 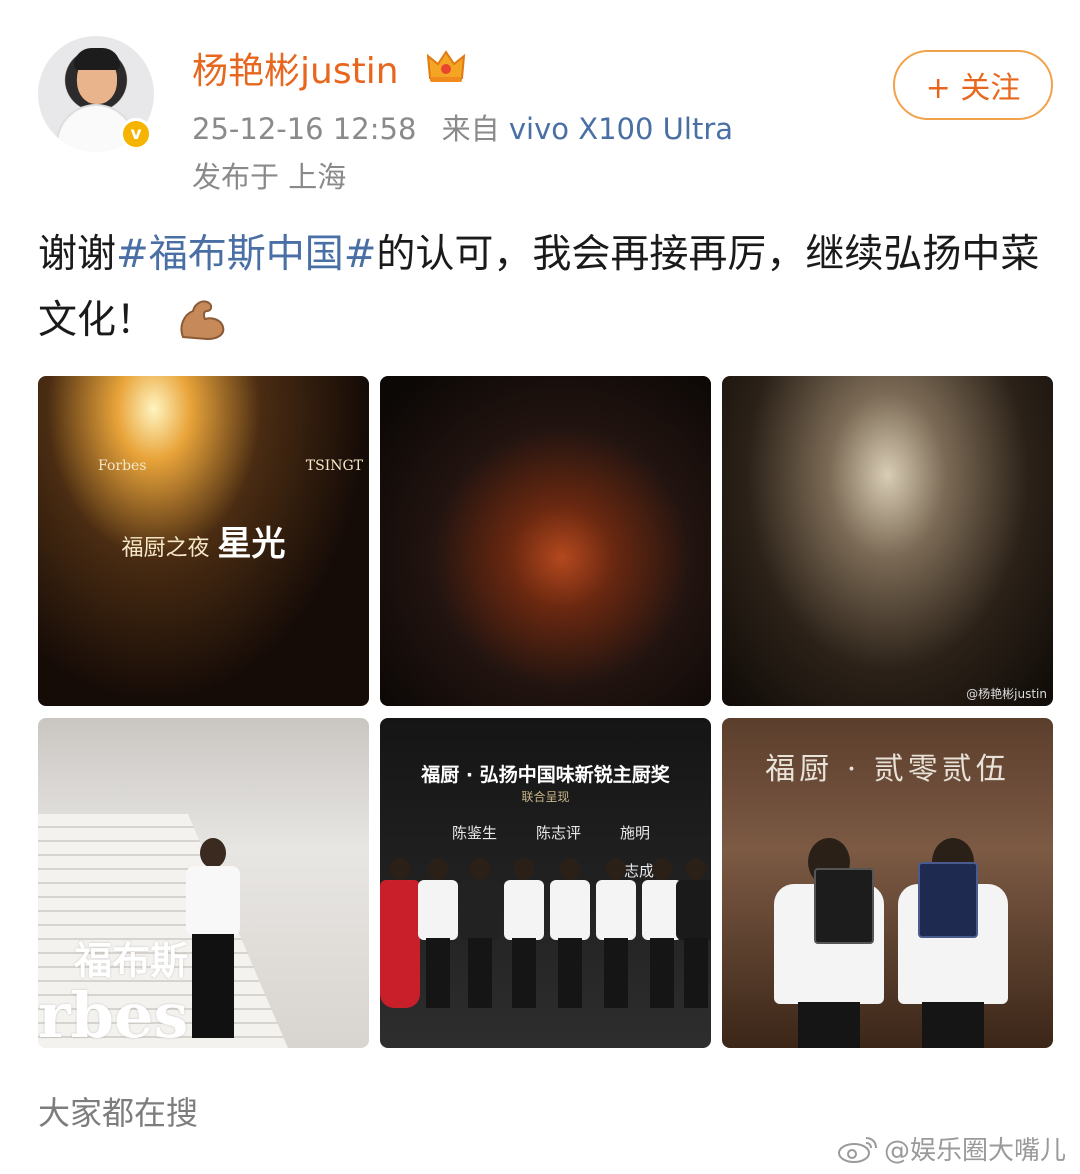 I want to click on forbes-wordmark: 福布斯 rbes, so click(x=113, y=989).